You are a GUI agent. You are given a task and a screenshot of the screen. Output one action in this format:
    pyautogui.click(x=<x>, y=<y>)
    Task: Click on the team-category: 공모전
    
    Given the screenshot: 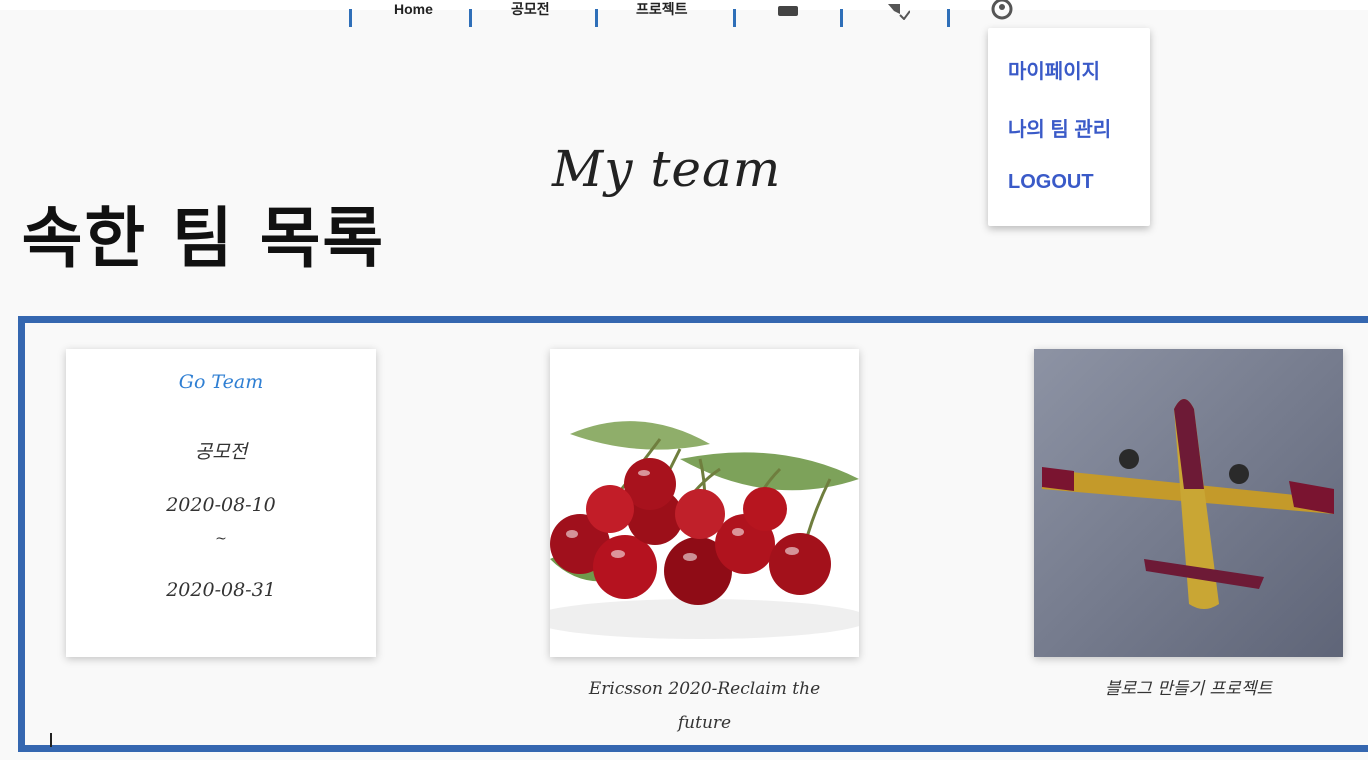 What is the action you would take?
    pyautogui.click(x=221, y=452)
    